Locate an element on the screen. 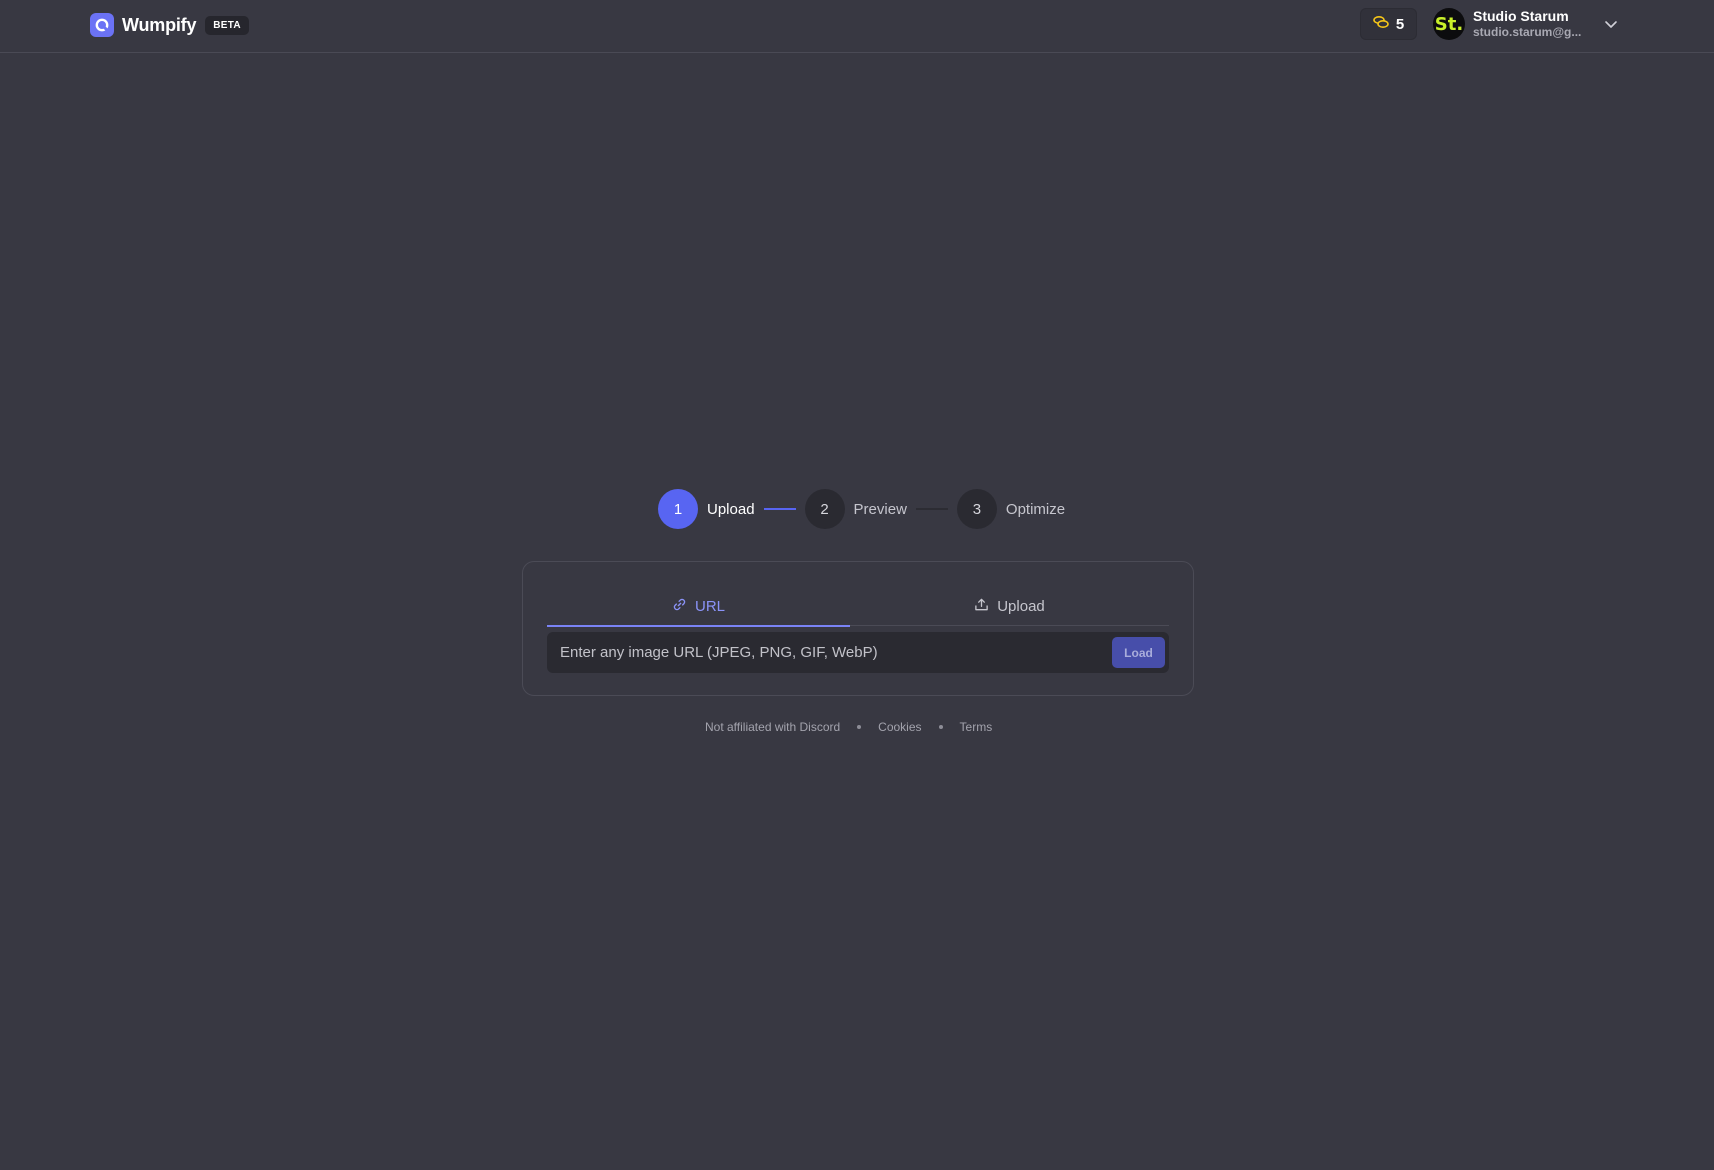 This screenshot has width=1714, height=1170. user-name: Studio Starum is located at coordinates (1521, 15).